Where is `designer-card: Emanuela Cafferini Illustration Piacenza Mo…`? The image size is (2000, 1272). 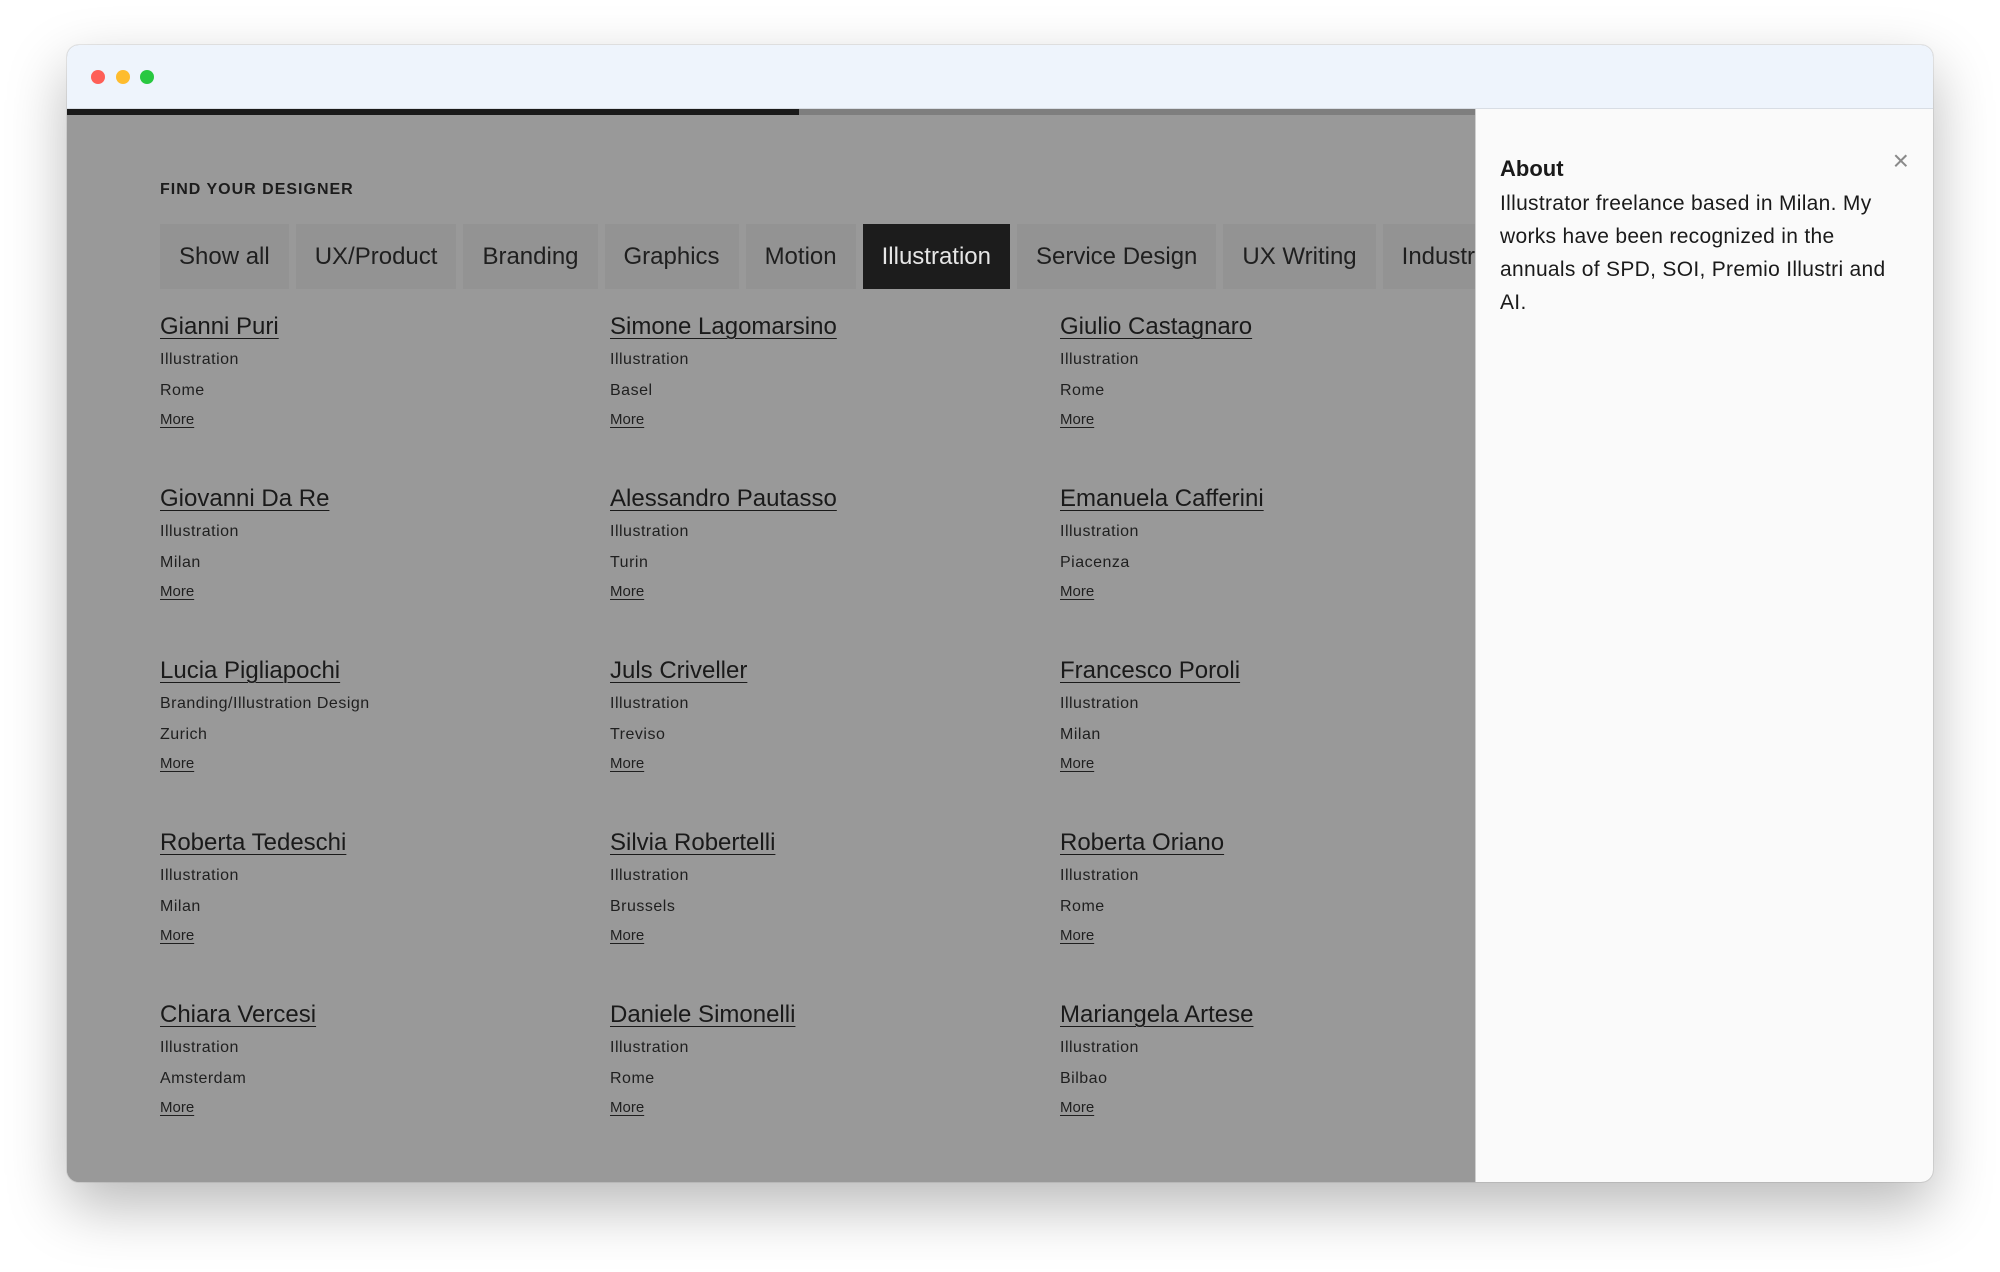
designer-card: Emanuela Cafferini Illustration Piacenza Mo… is located at coordinates (1250, 570).